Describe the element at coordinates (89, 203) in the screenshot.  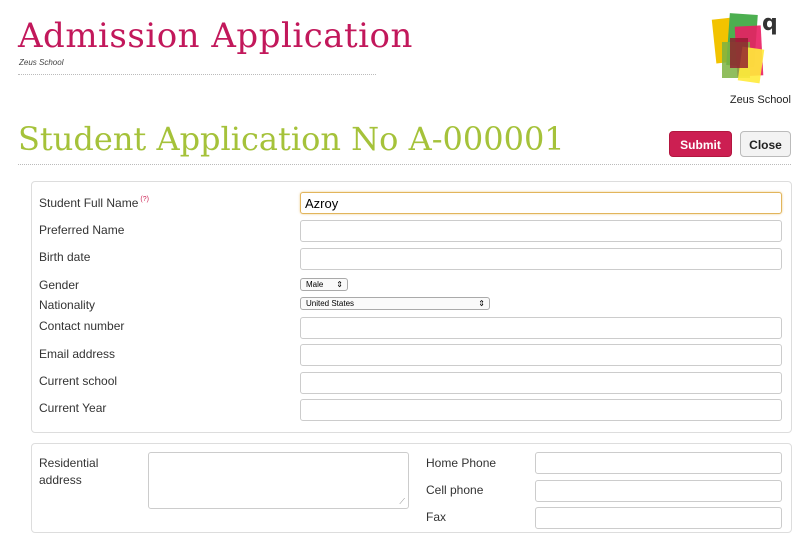
I see `full-name-label-text: Student Full Name` at that location.